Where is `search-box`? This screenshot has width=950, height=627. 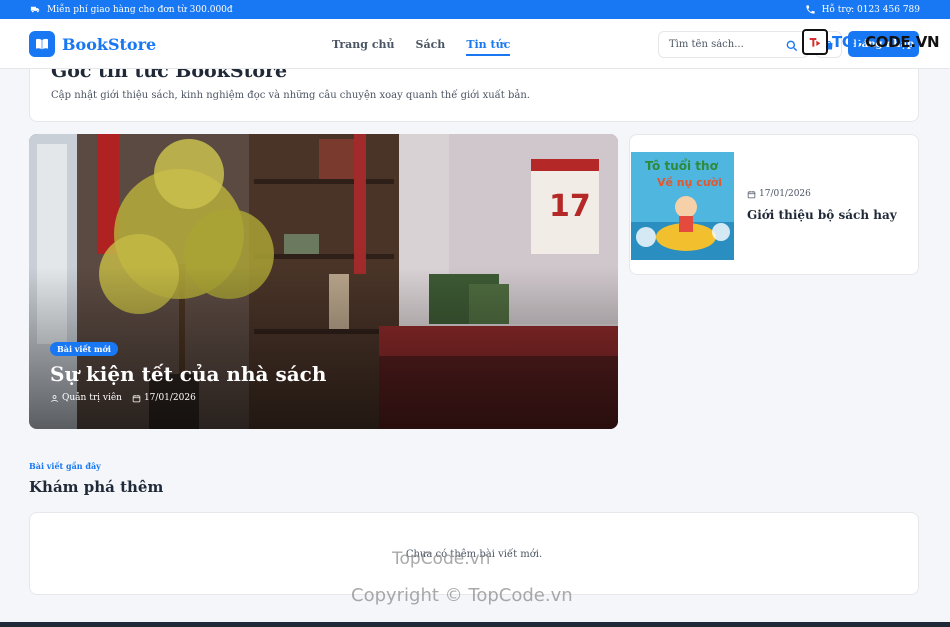
search-box is located at coordinates (733, 44).